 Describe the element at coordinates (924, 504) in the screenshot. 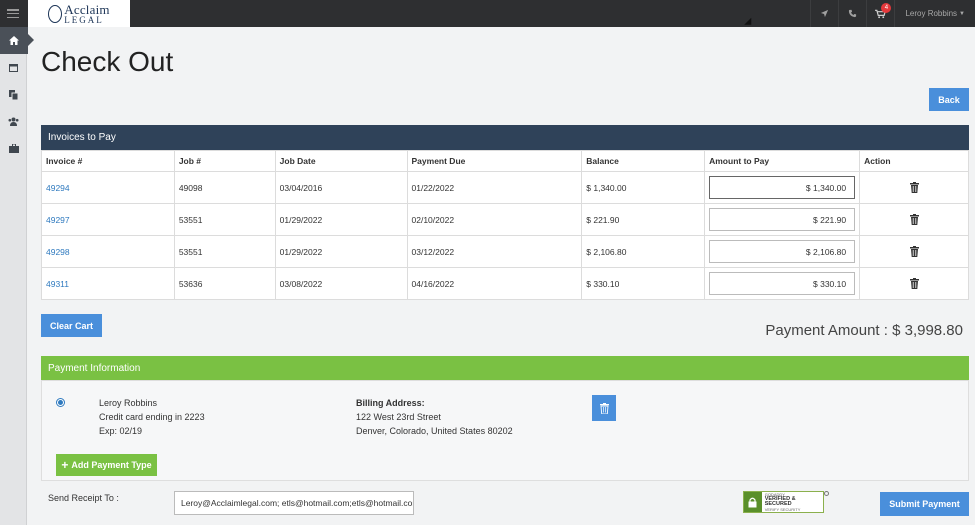

I see `submit-payment-button: Submit Payment` at that location.